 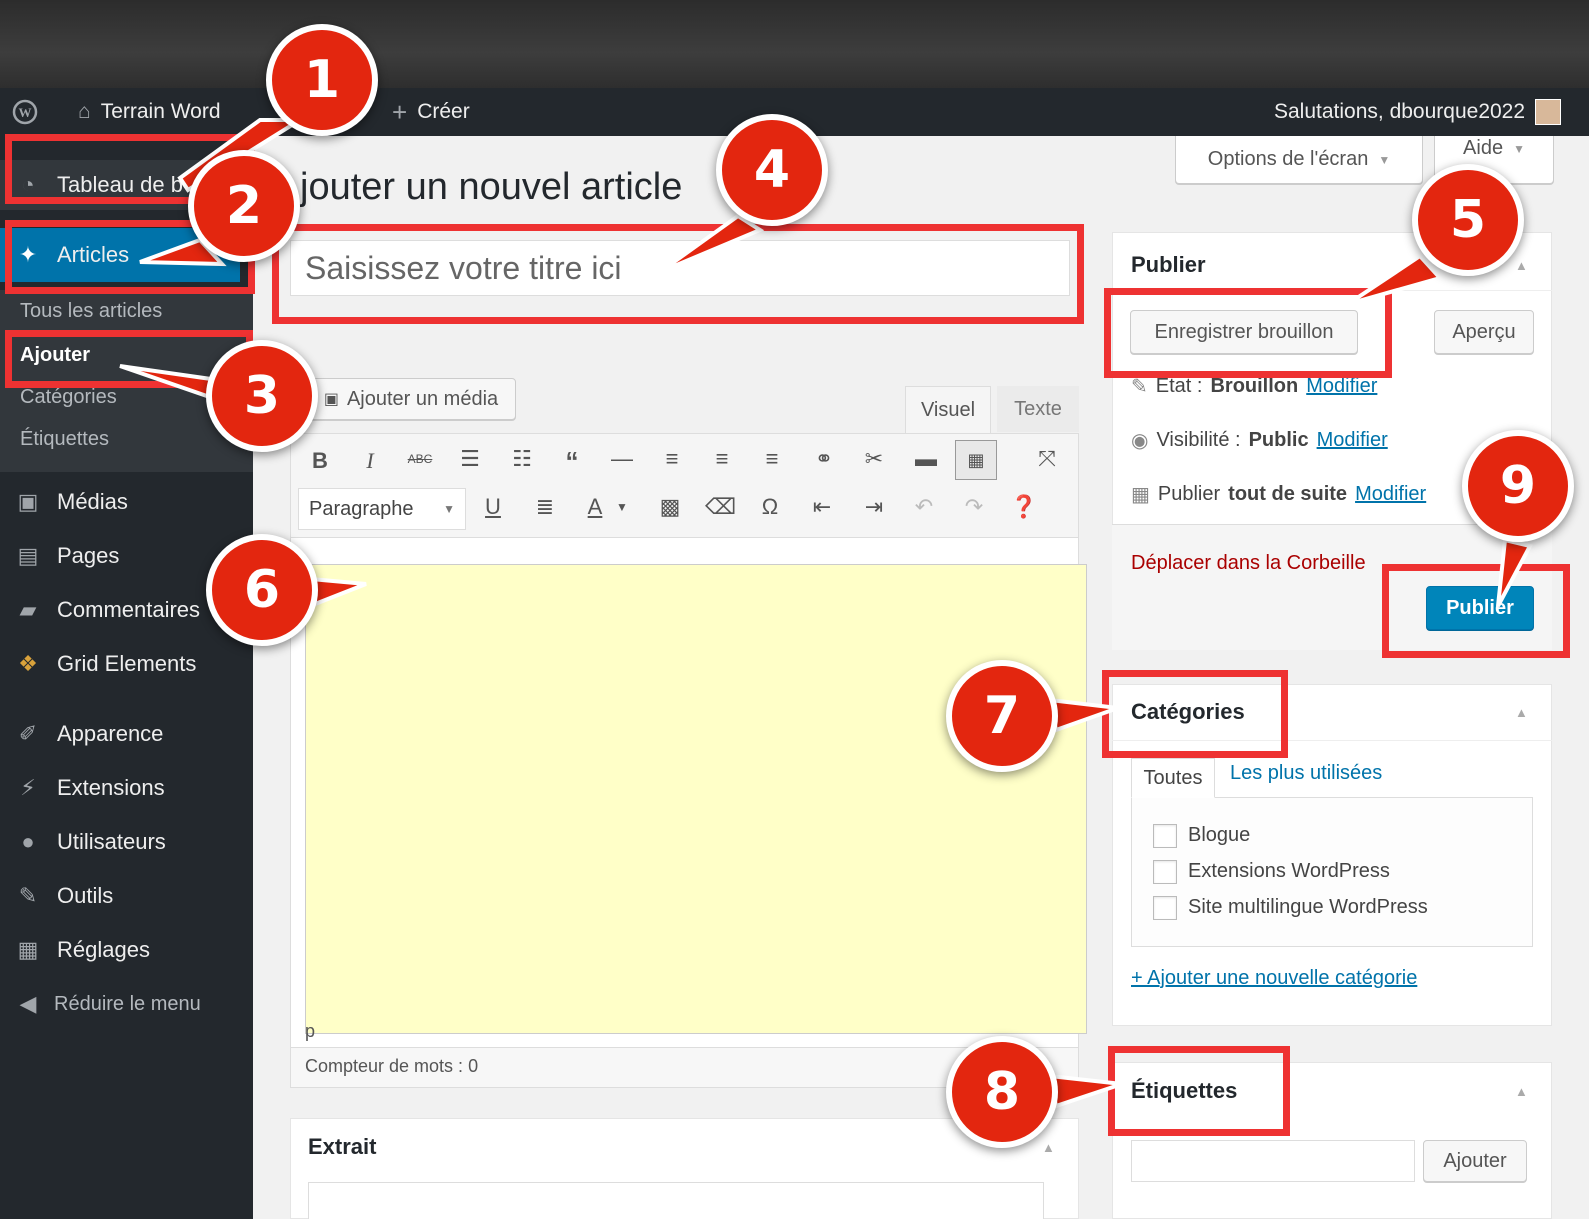 What do you see at coordinates (1165, 872) in the screenshot?
I see `category-checkbox-extensions` at bounding box center [1165, 872].